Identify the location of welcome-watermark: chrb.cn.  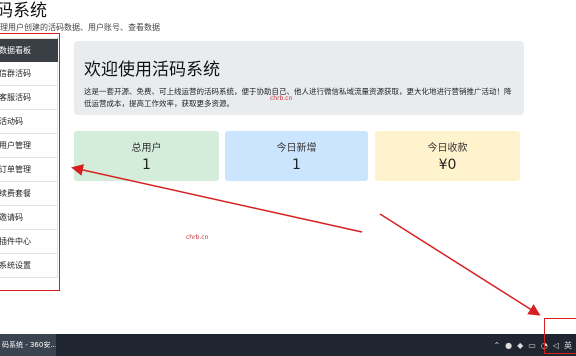
(281, 98).